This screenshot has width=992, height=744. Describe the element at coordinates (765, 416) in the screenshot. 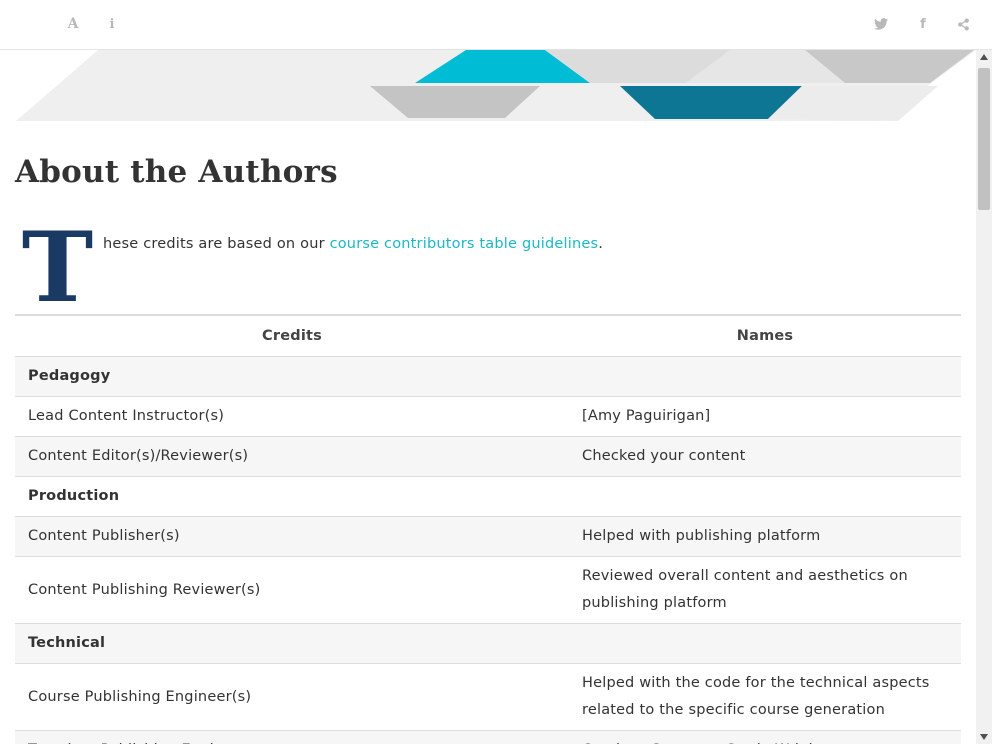

I see `name-cell: [Amy Paguirigan]` at that location.